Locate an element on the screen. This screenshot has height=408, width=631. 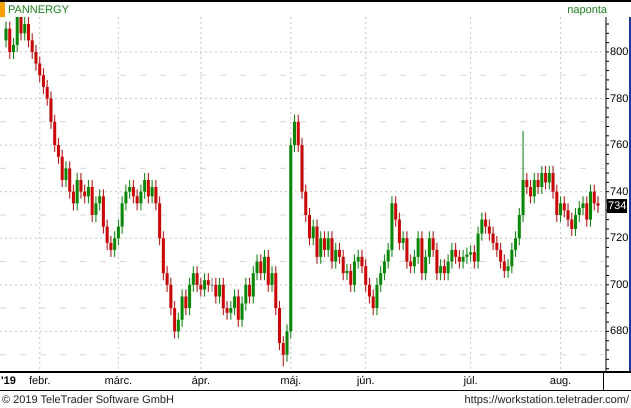
interval-label: naponta is located at coordinates (587, 10).